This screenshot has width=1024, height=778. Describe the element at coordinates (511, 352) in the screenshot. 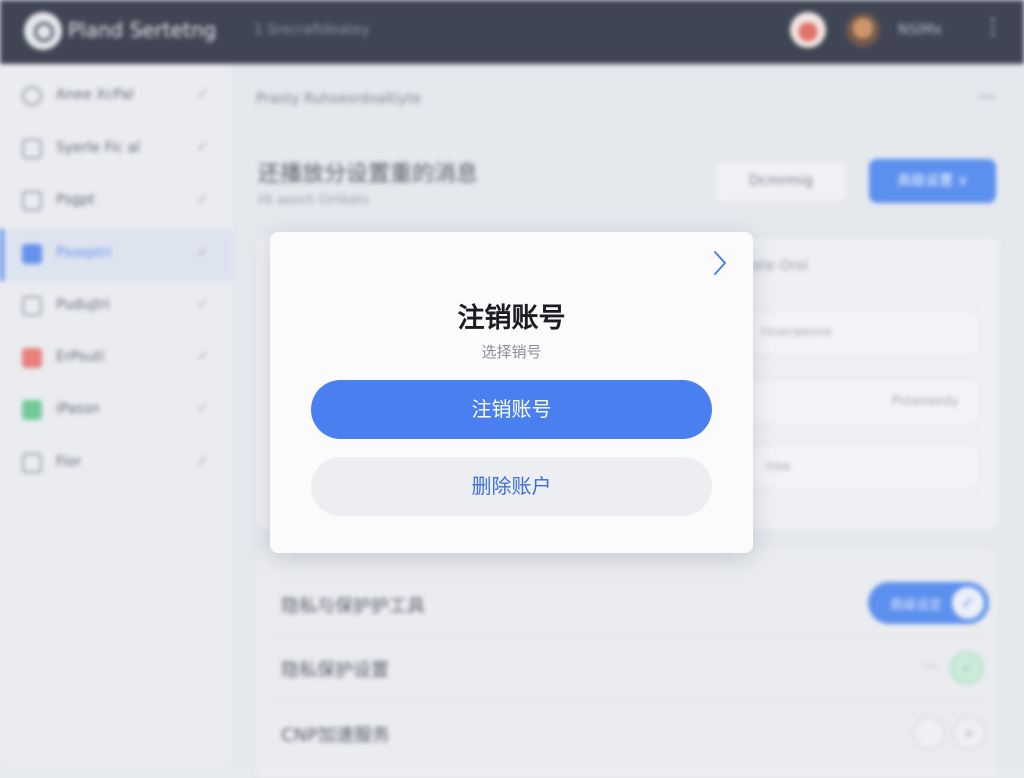

I see `dialog-subtitle: 选择销号` at that location.